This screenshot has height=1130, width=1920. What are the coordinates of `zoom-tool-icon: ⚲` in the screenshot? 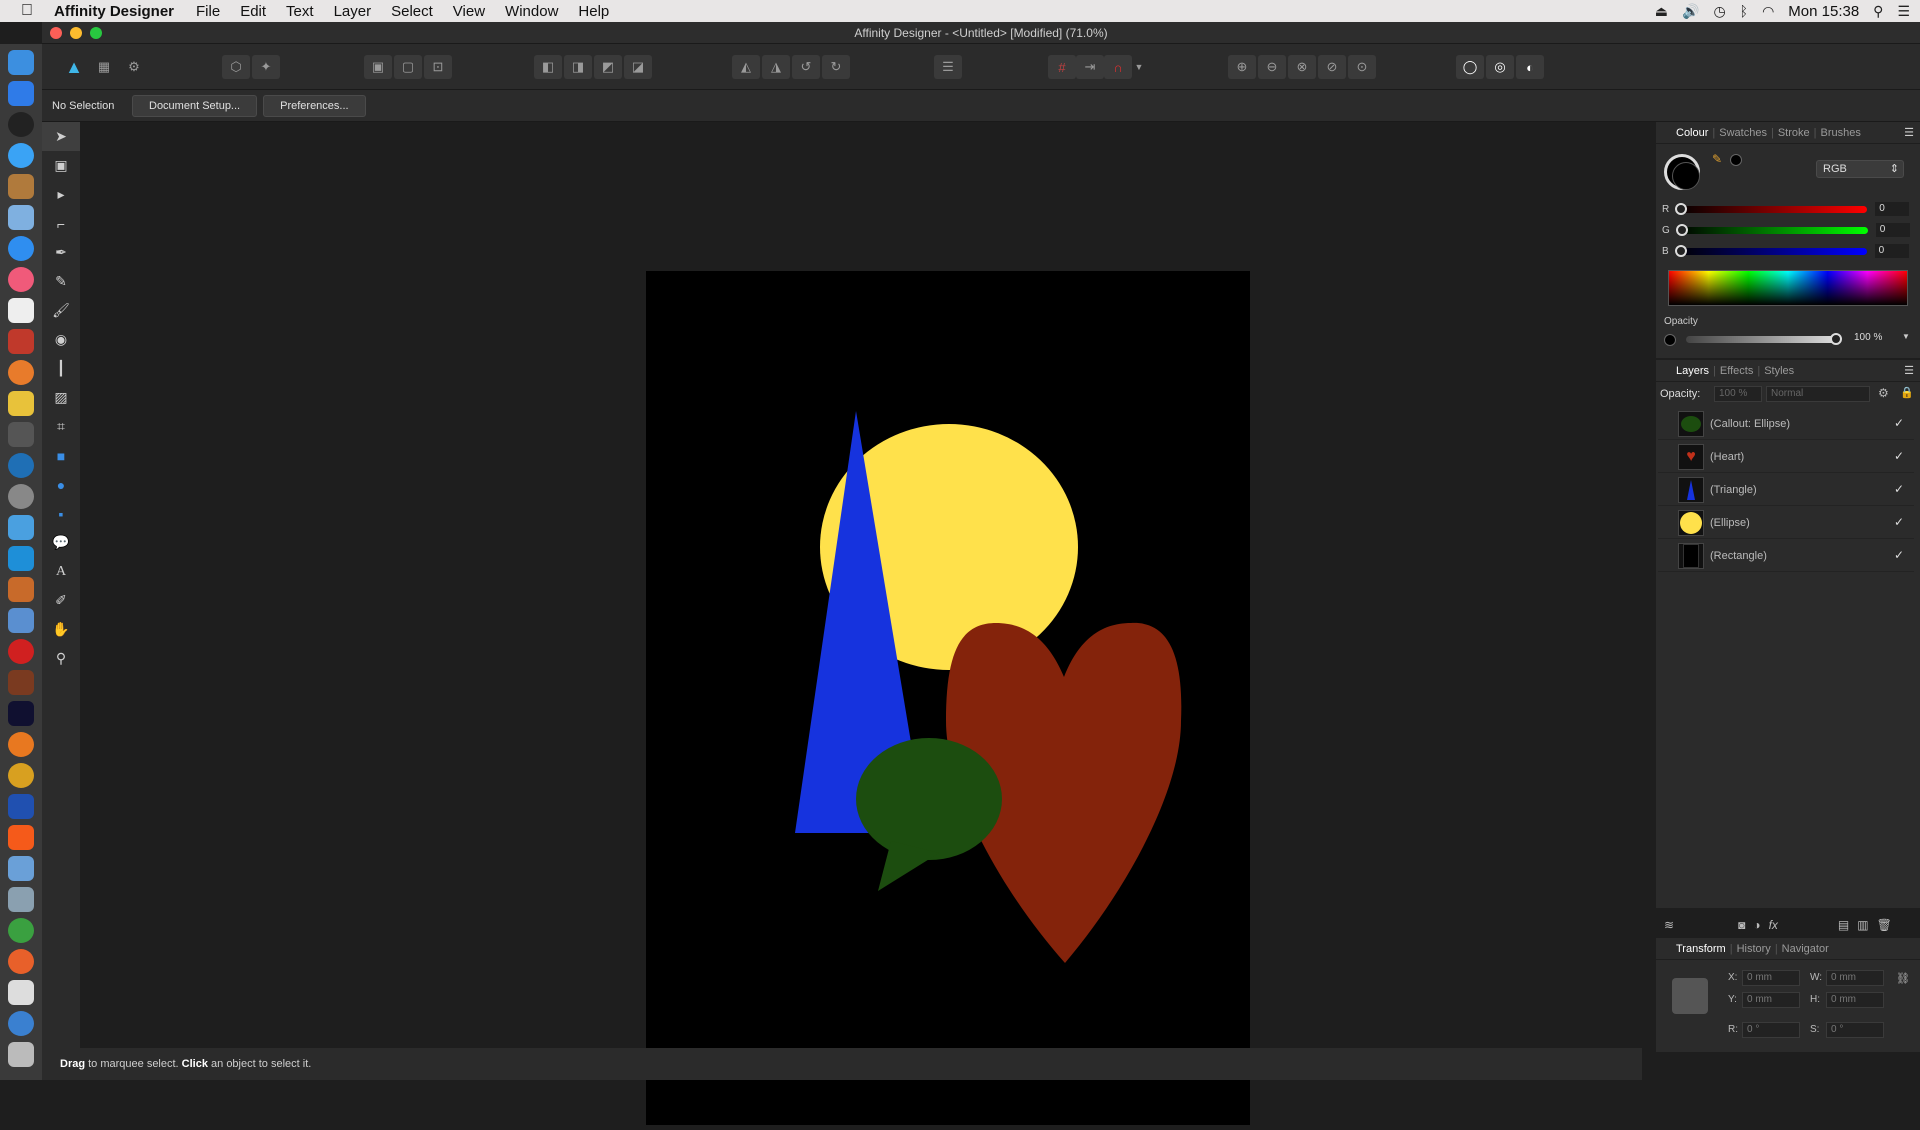 It's located at (61, 658).